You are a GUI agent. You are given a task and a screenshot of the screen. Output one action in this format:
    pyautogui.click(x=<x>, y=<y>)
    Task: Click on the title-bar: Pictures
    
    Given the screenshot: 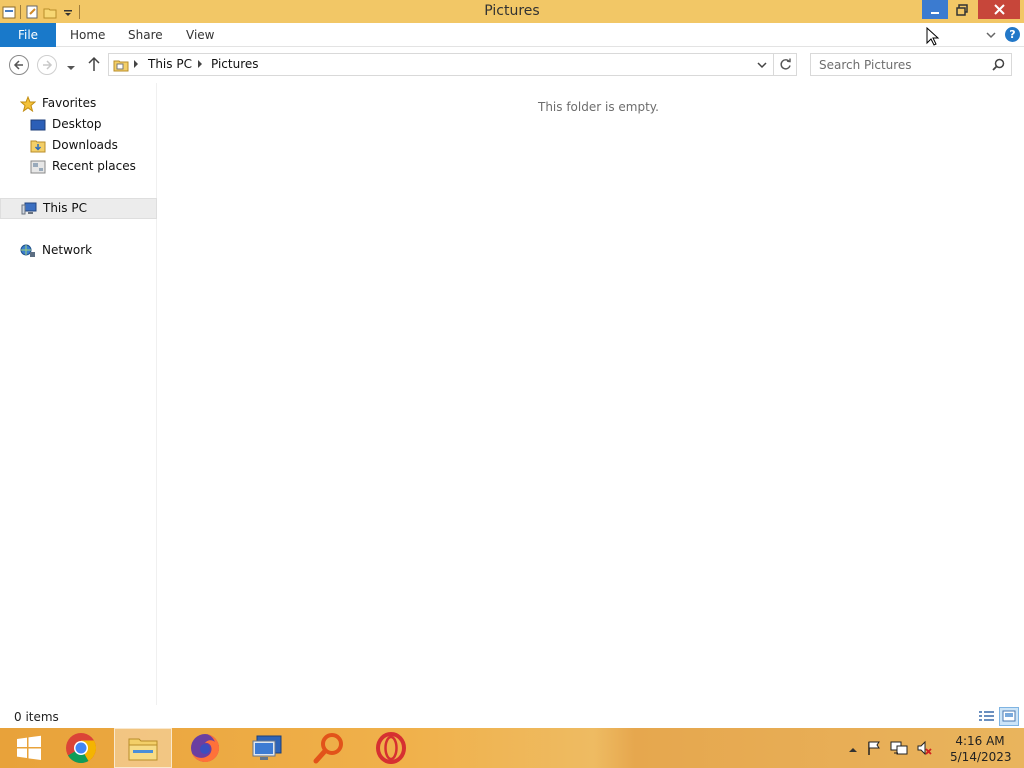 What is the action you would take?
    pyautogui.click(x=512, y=11)
    